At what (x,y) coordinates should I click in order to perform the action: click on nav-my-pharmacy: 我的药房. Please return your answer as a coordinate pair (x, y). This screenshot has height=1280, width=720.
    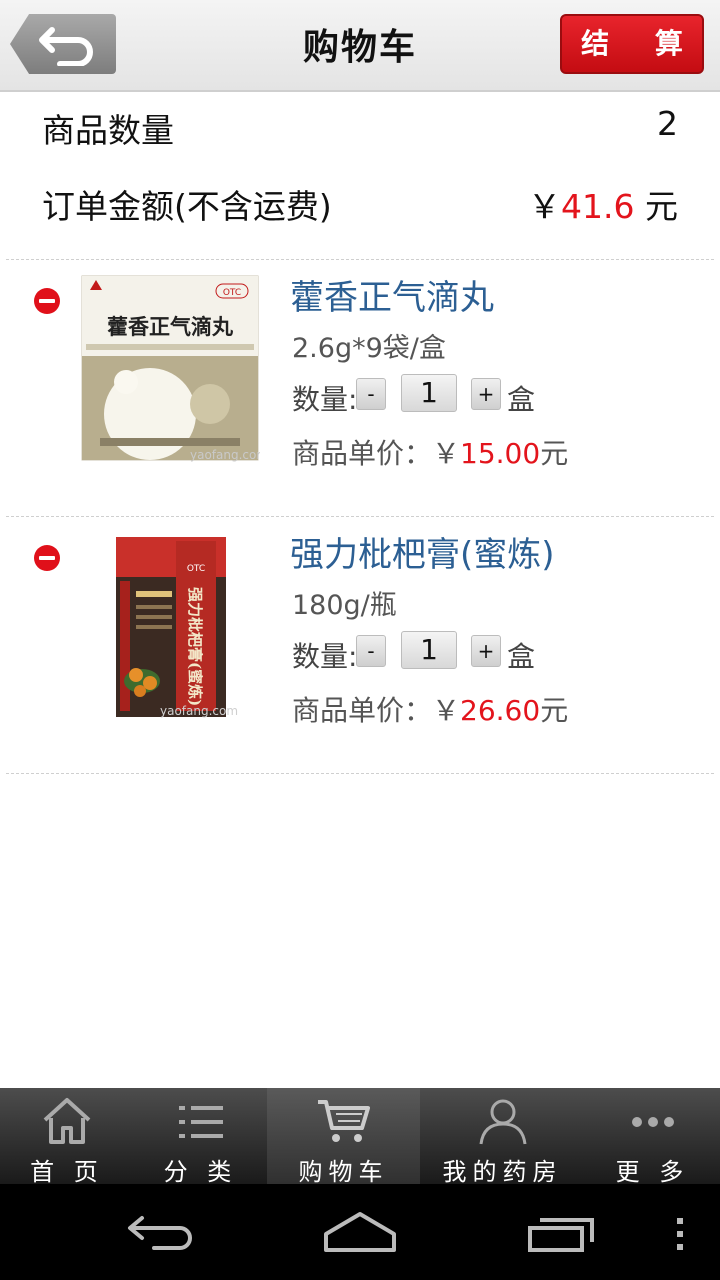
    Looking at the image, I should click on (502, 1137).